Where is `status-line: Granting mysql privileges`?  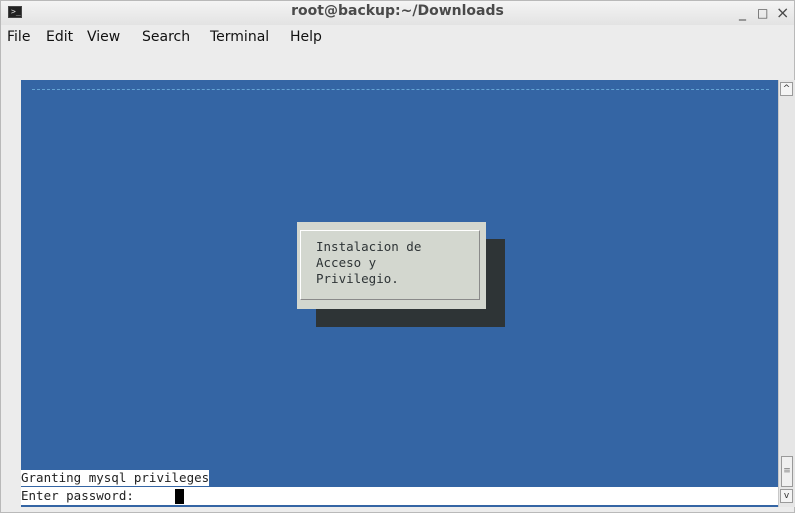 status-line: Granting mysql privileges is located at coordinates (115, 478).